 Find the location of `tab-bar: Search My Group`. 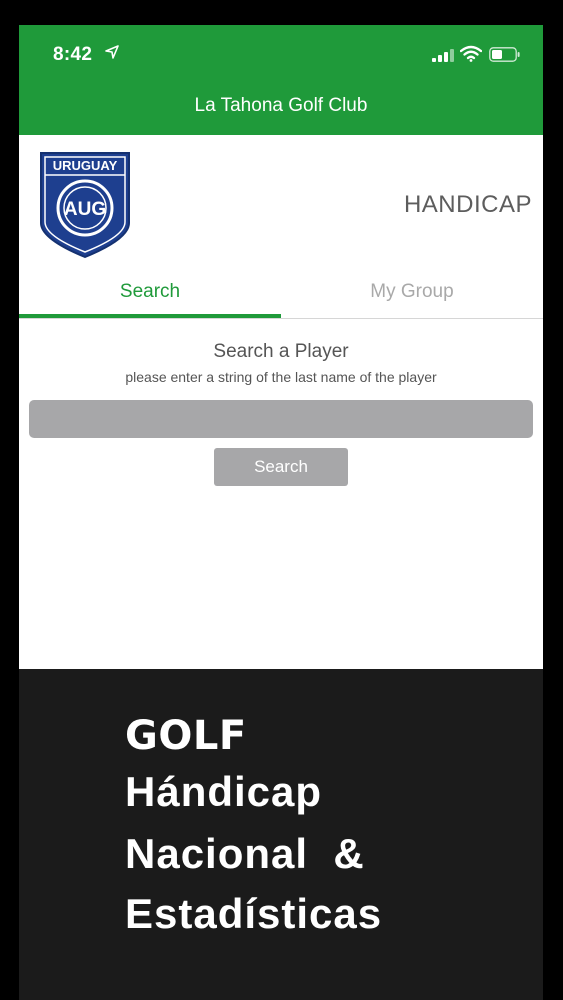

tab-bar: Search My Group is located at coordinates (281, 297).